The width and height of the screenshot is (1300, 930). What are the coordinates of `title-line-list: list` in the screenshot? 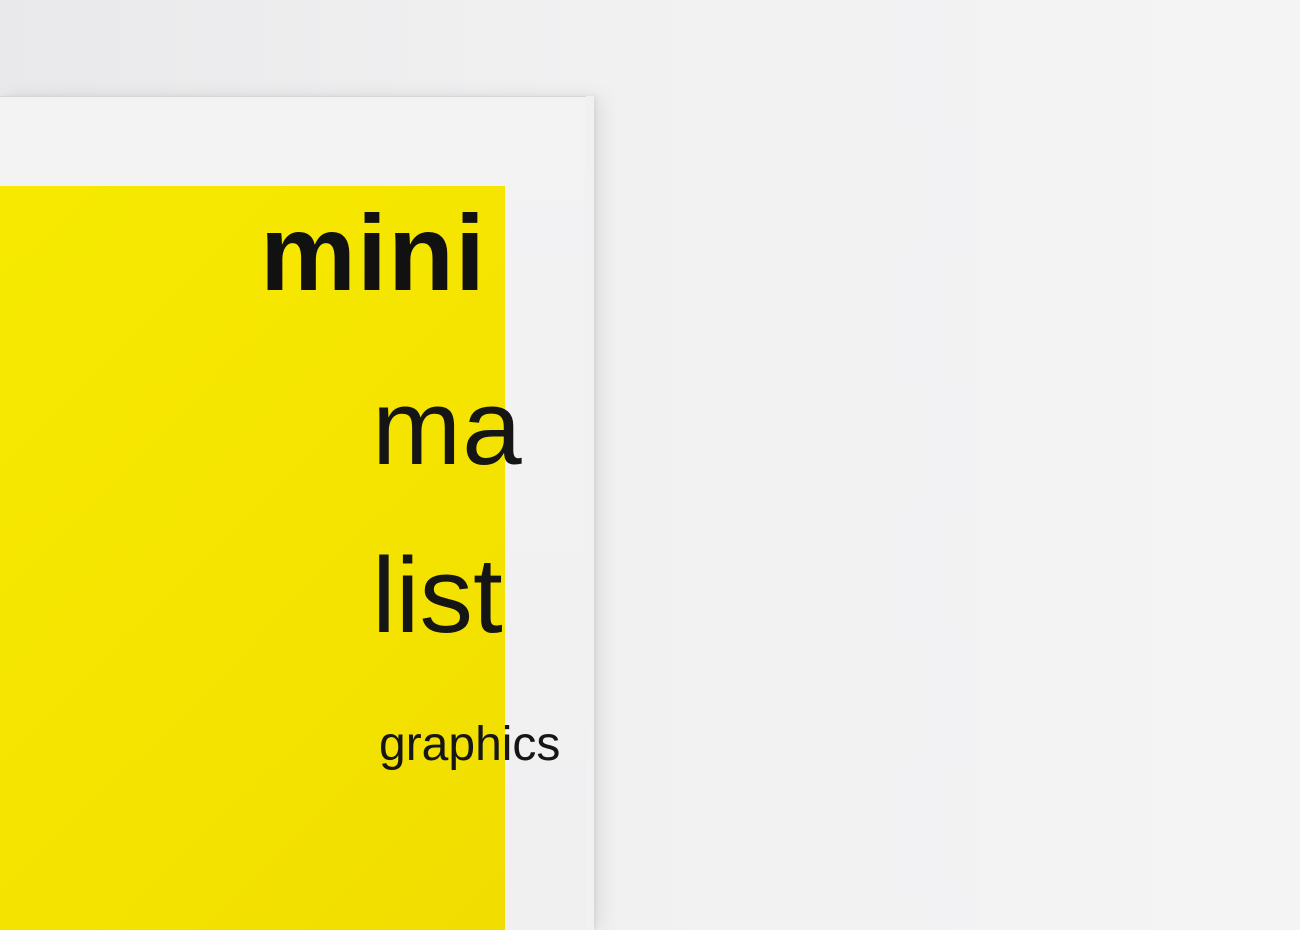 It's located at (437, 595).